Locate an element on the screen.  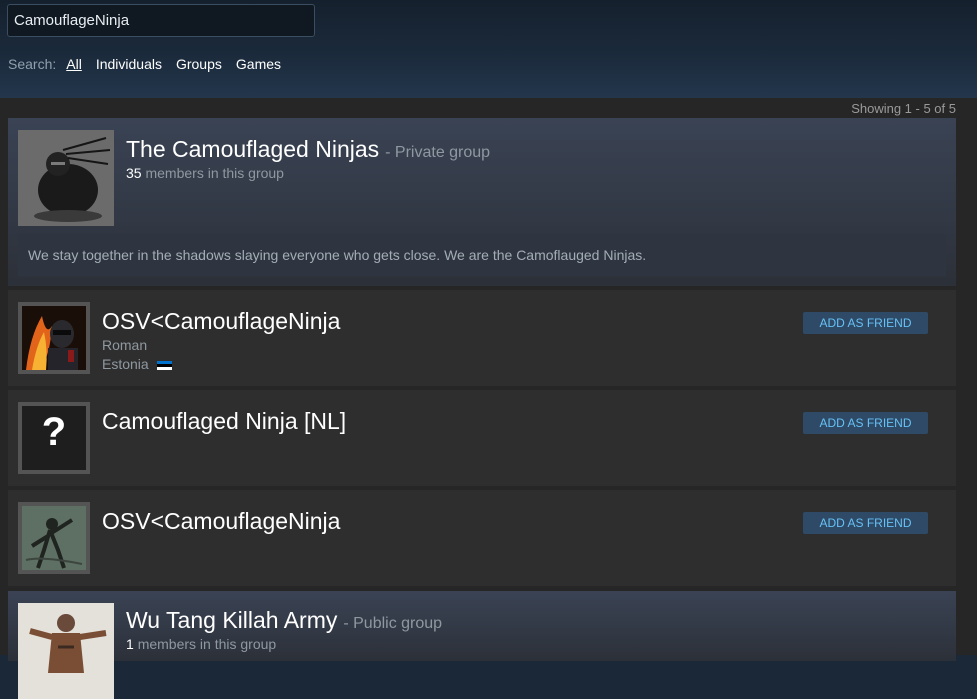
user-avatar: ? is located at coordinates (54, 438).